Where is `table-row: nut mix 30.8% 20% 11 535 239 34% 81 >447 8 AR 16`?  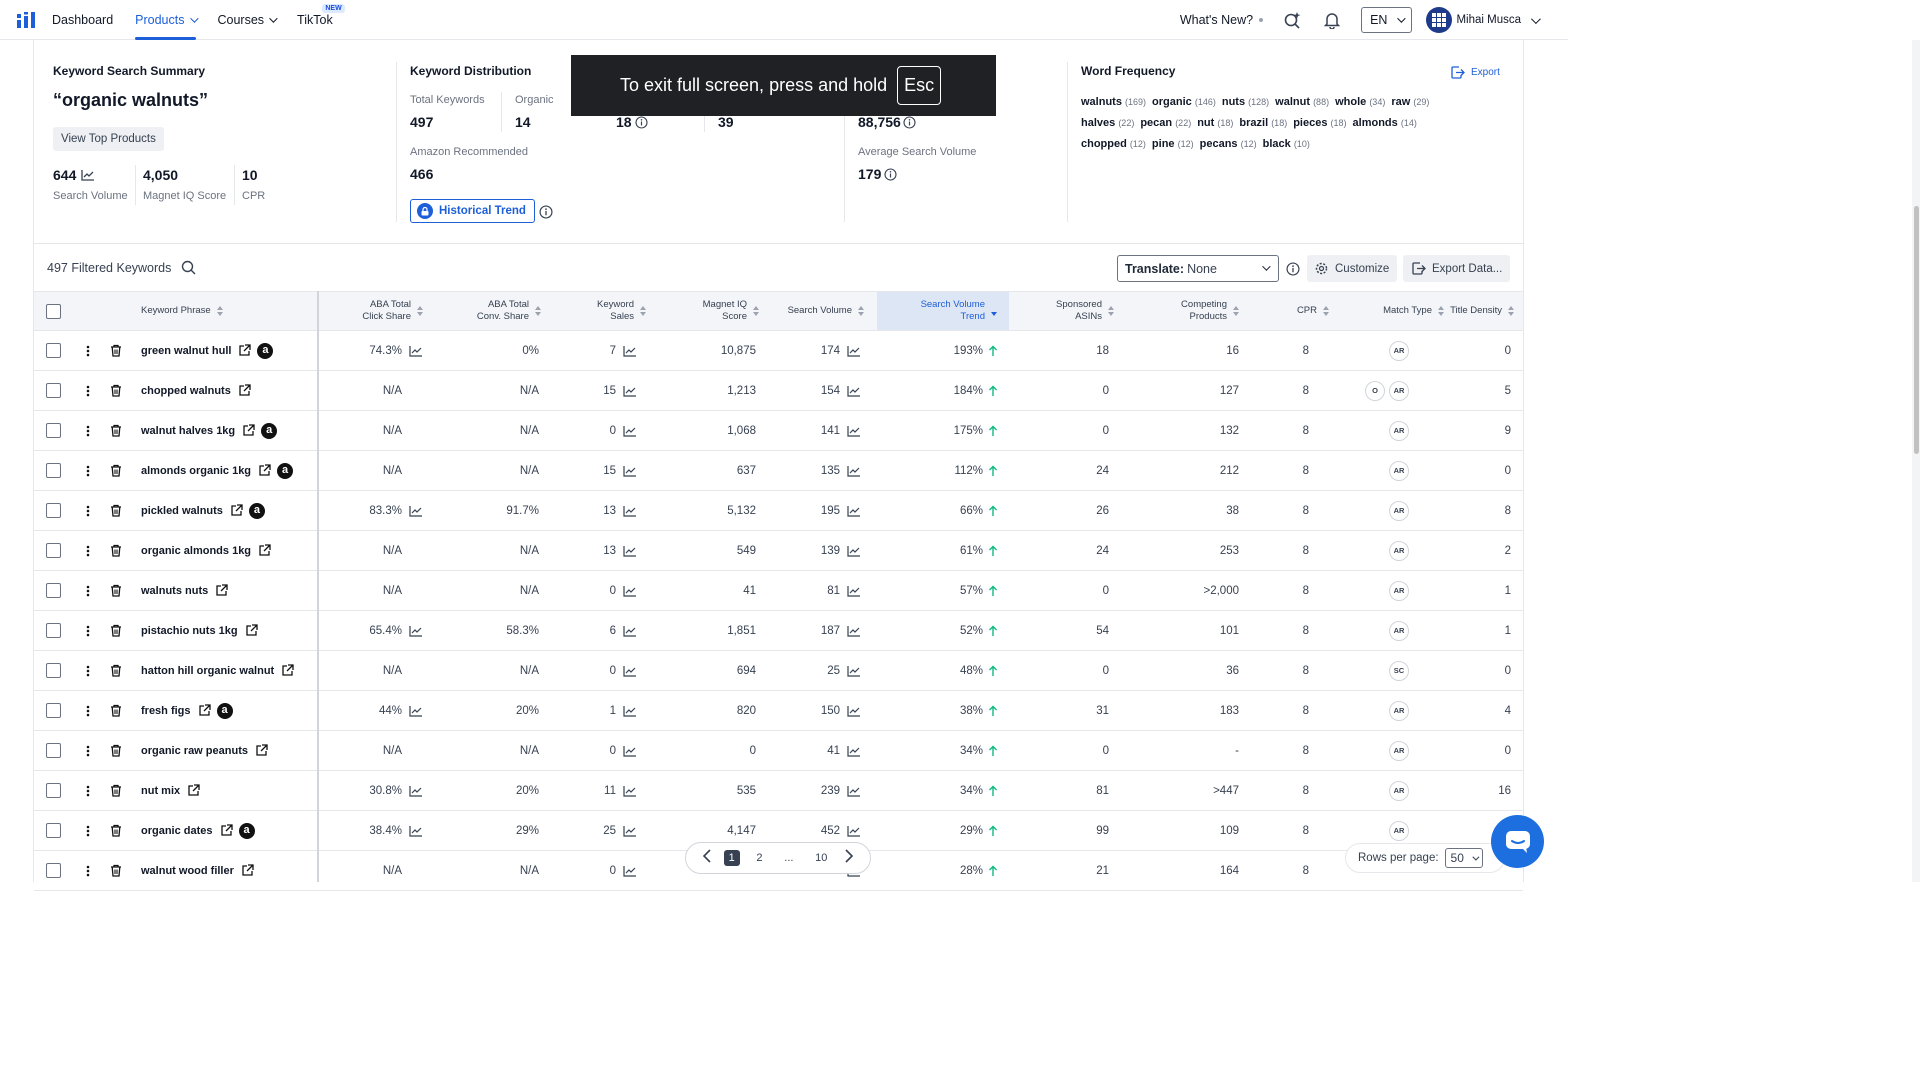 table-row: nut mix 30.8% 20% 11 535 239 34% 81 >447 8 AR 16 is located at coordinates (778, 791).